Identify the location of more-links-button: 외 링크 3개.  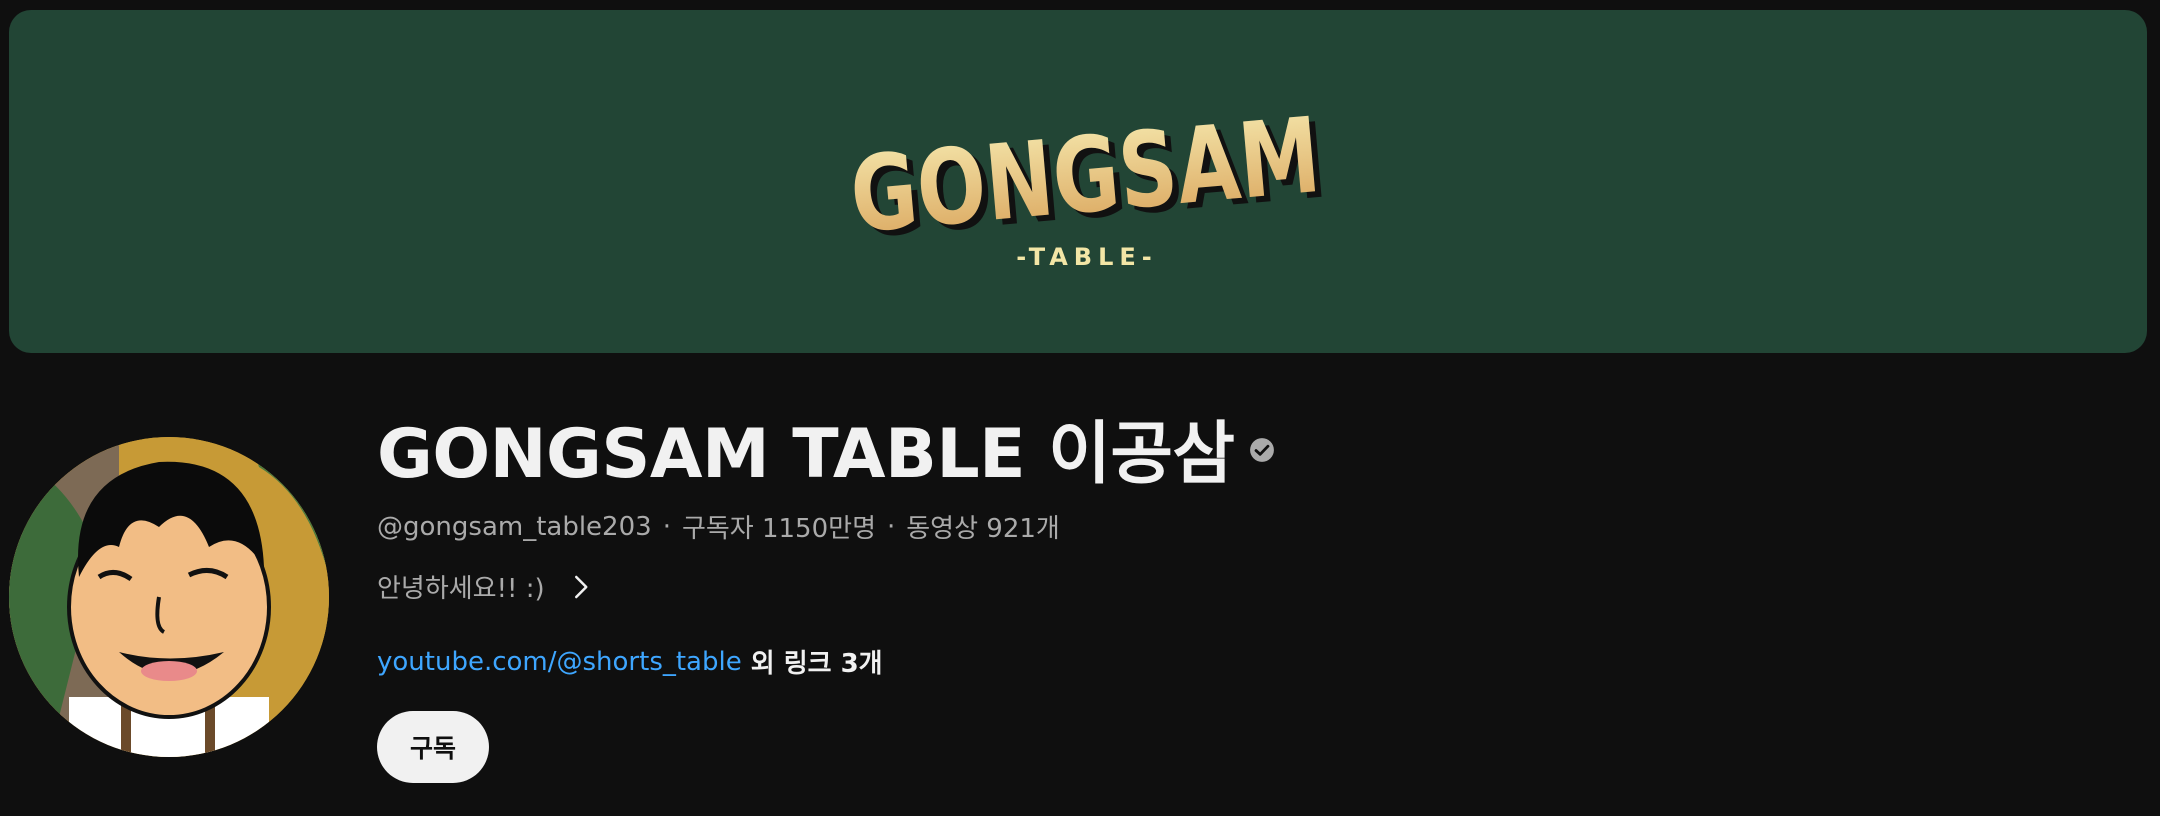
(817, 661).